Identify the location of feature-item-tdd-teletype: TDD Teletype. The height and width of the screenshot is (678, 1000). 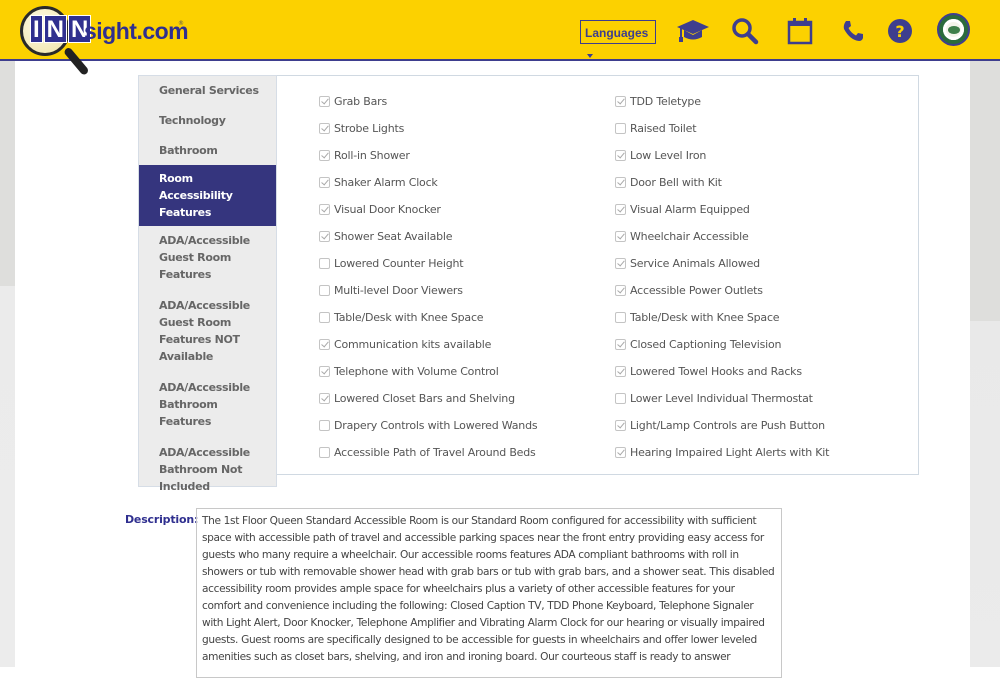
(722, 101).